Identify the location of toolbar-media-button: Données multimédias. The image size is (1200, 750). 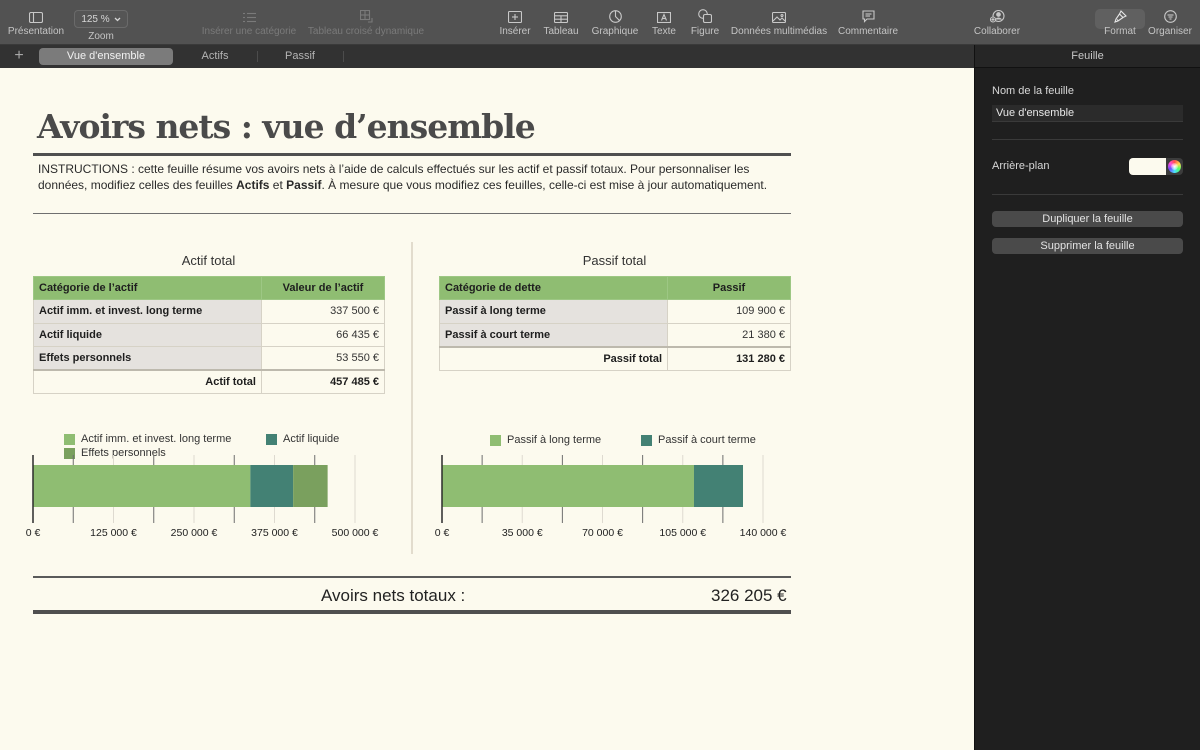
(779, 22).